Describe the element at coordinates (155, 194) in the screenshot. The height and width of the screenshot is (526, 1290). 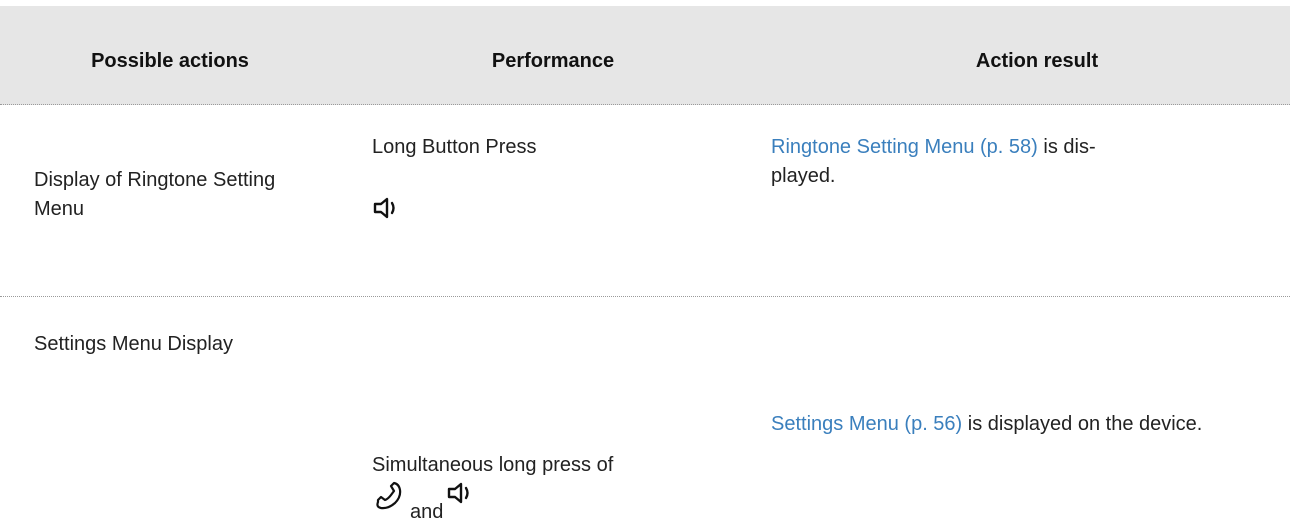
I see `row1-action: Display of Ringtone Setting Menu` at that location.